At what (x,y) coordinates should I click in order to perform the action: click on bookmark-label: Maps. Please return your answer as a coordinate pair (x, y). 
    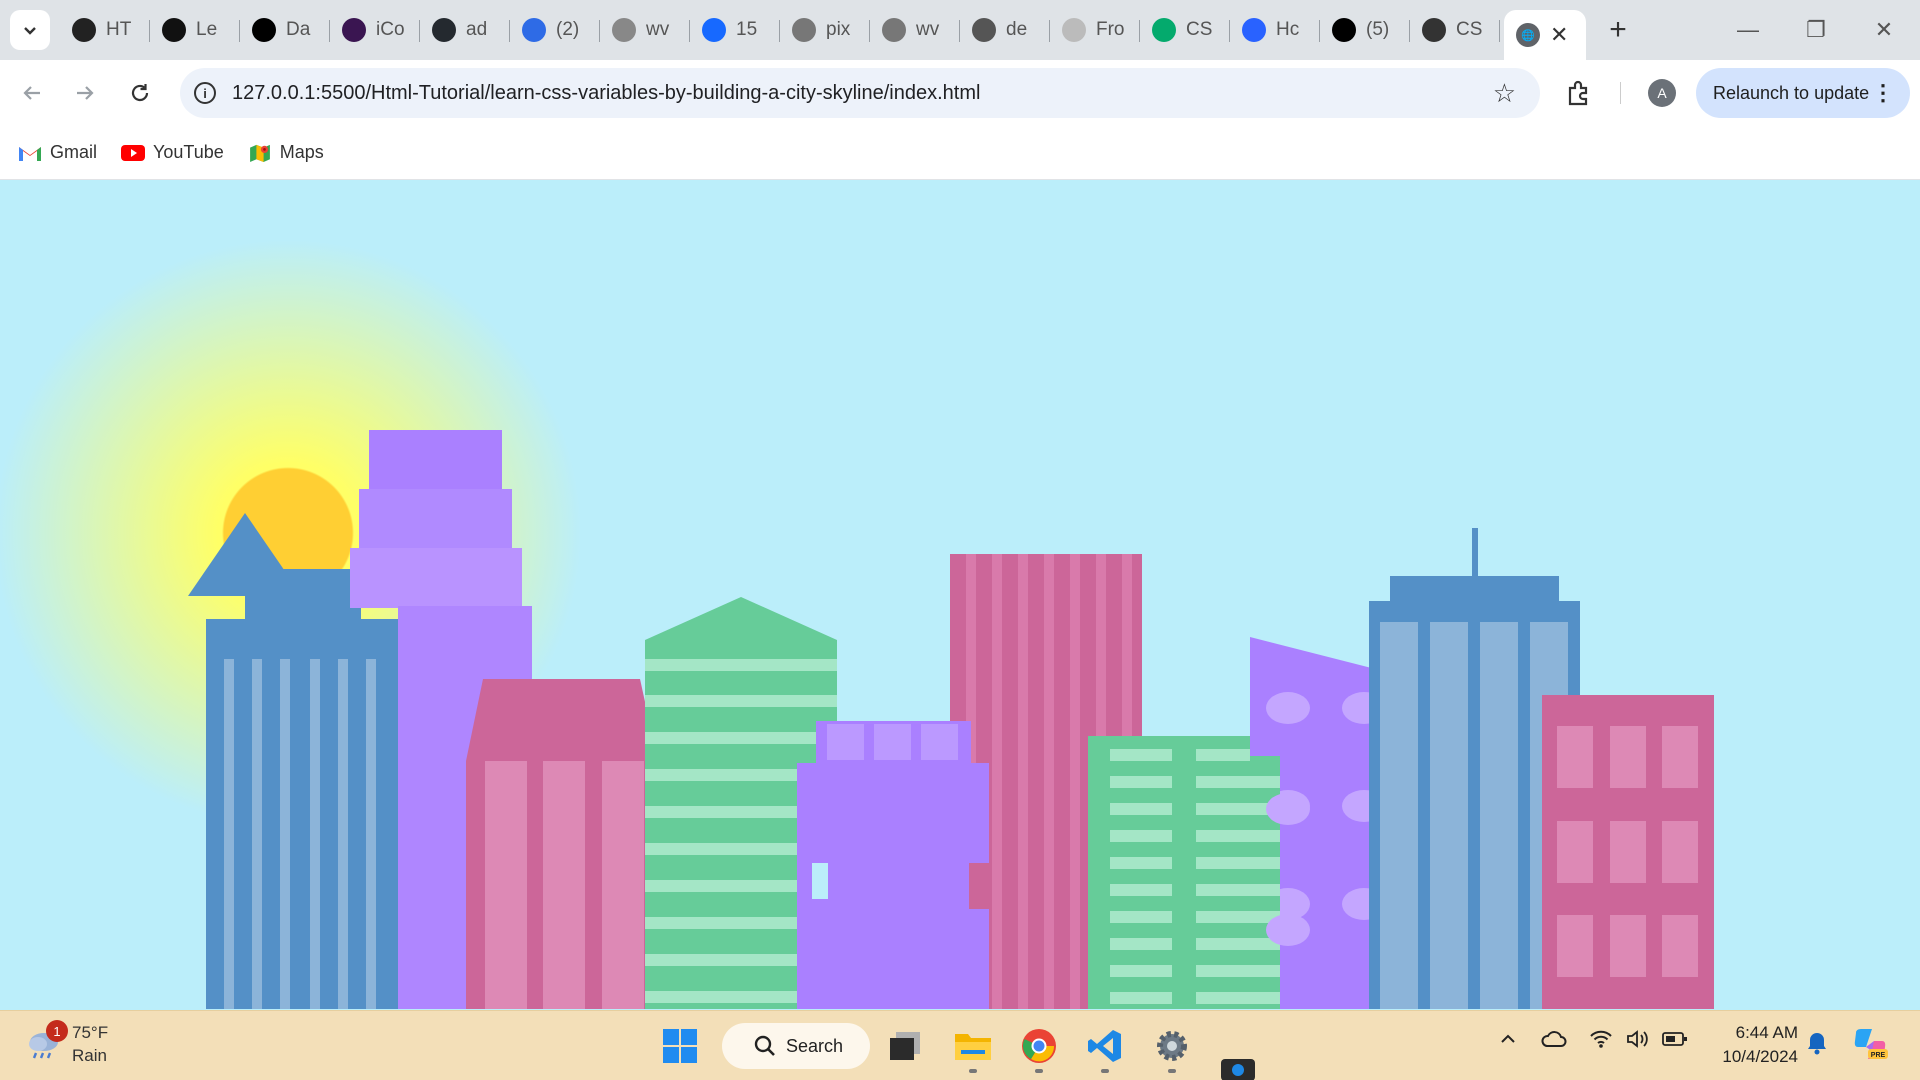
    Looking at the image, I should click on (301, 152).